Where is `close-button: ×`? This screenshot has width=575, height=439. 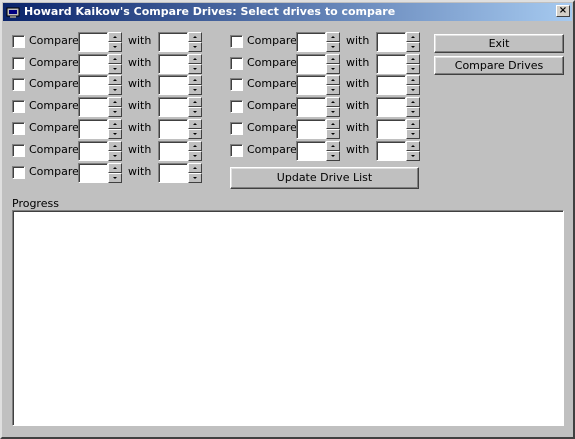
close-button: × is located at coordinates (563, 11).